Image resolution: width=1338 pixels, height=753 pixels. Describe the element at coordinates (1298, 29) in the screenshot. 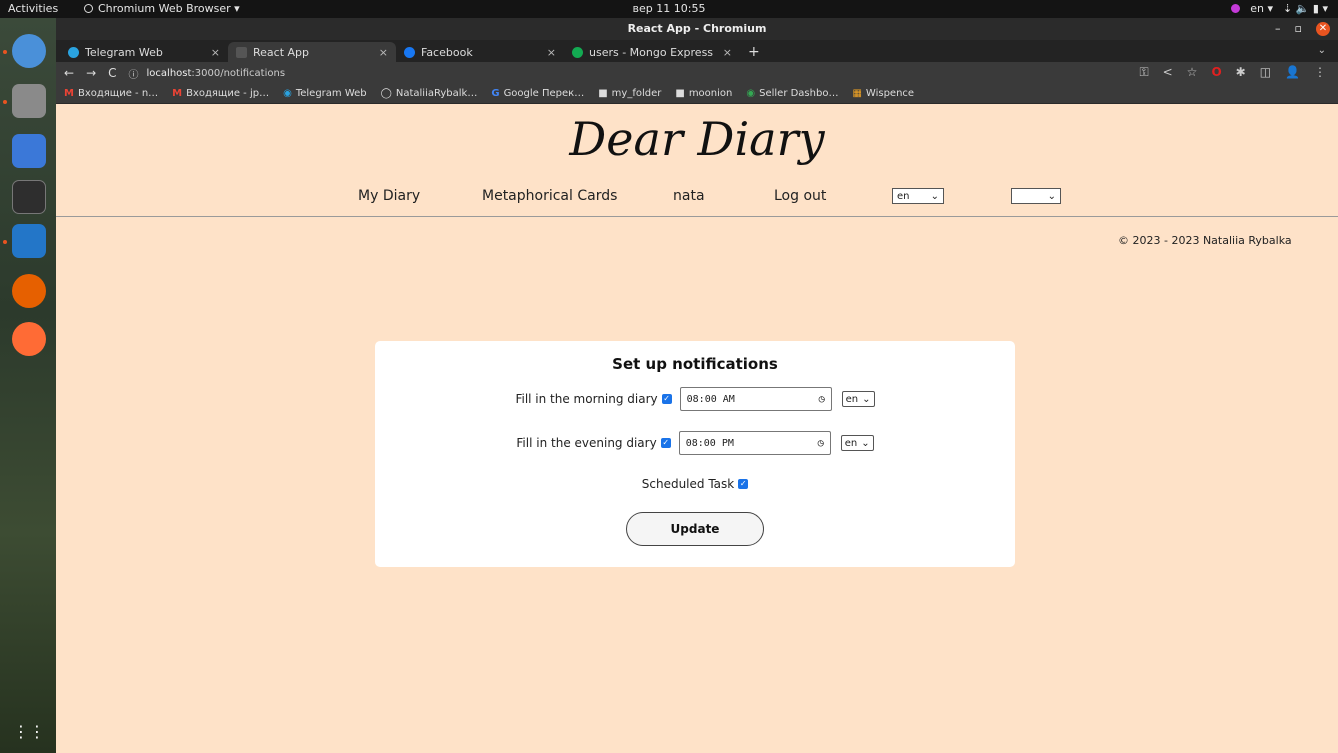

I see `maximize-button: ▫` at that location.